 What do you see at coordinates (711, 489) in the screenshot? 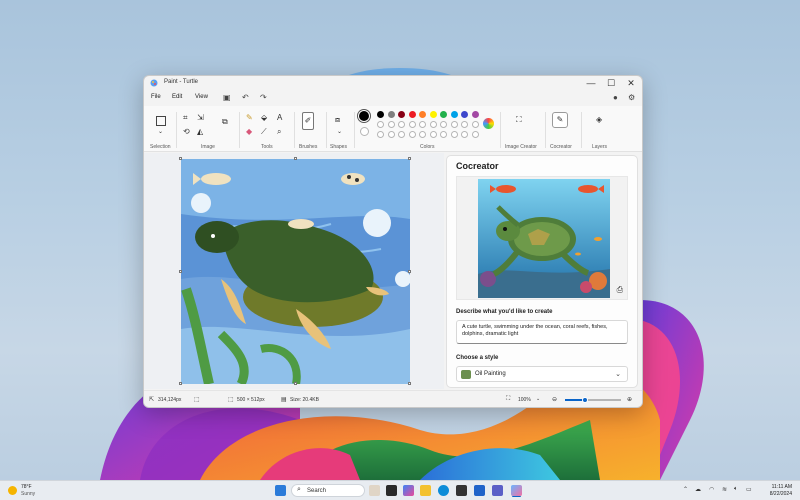
I see `network-icon: ◠` at bounding box center [711, 489].